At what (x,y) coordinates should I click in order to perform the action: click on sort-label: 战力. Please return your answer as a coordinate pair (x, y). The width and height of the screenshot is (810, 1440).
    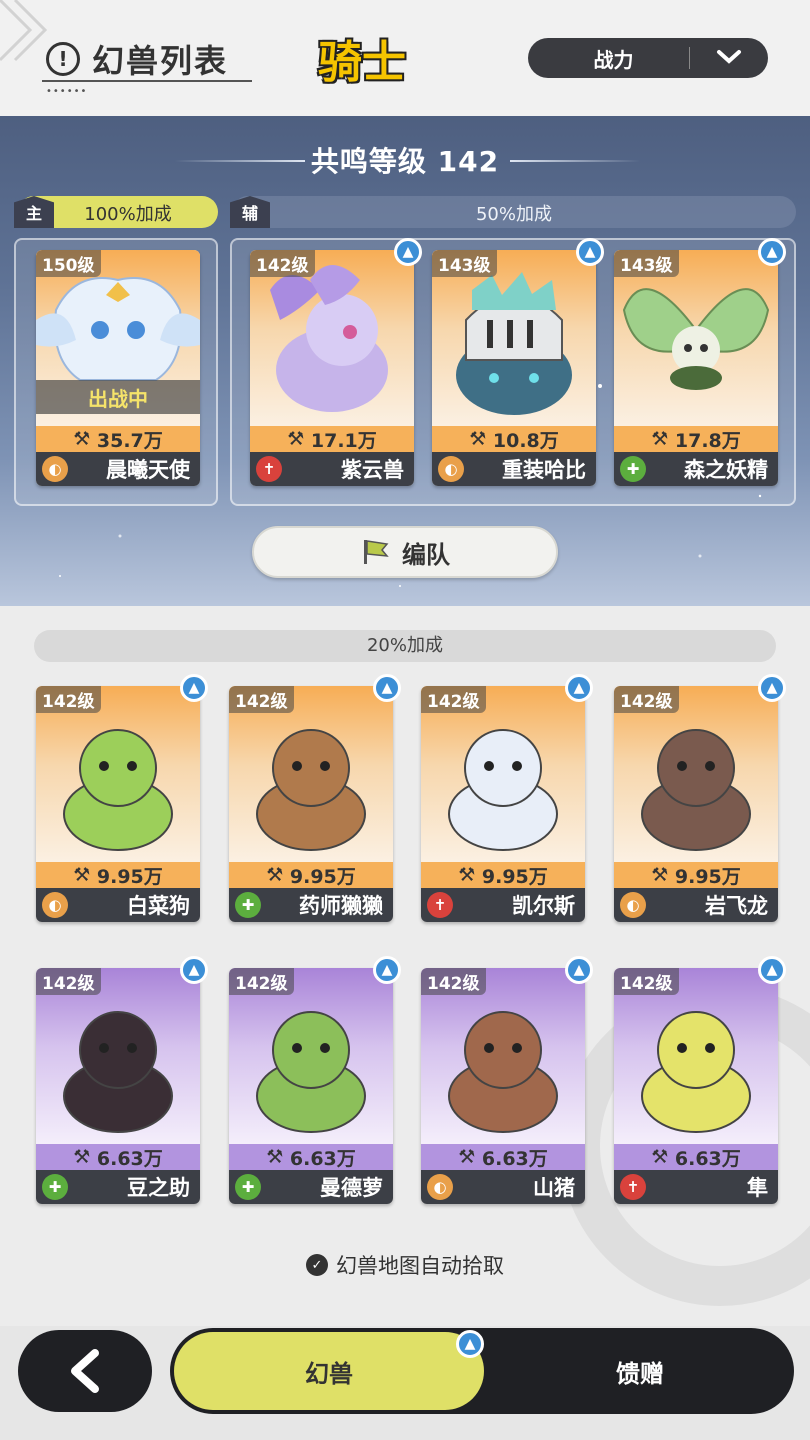
    Looking at the image, I should click on (613, 59).